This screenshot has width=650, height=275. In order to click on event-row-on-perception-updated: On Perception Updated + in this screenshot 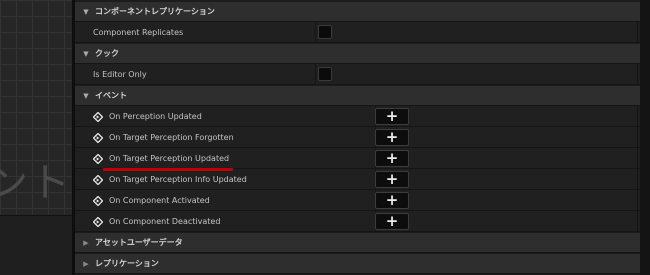, I will do `click(357, 116)`.